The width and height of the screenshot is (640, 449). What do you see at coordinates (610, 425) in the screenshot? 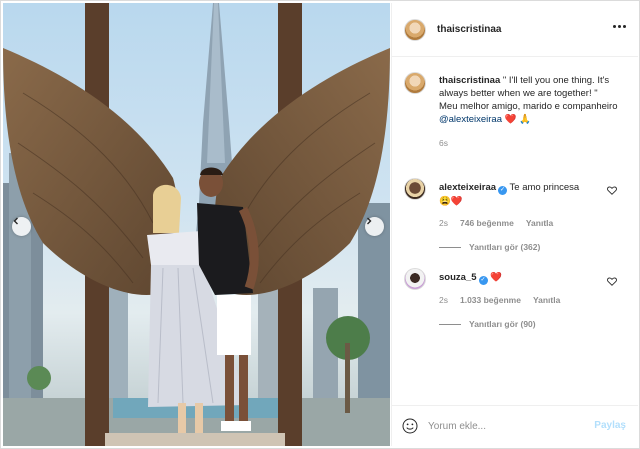
I see `post-comment-button: Paylaş` at bounding box center [610, 425].